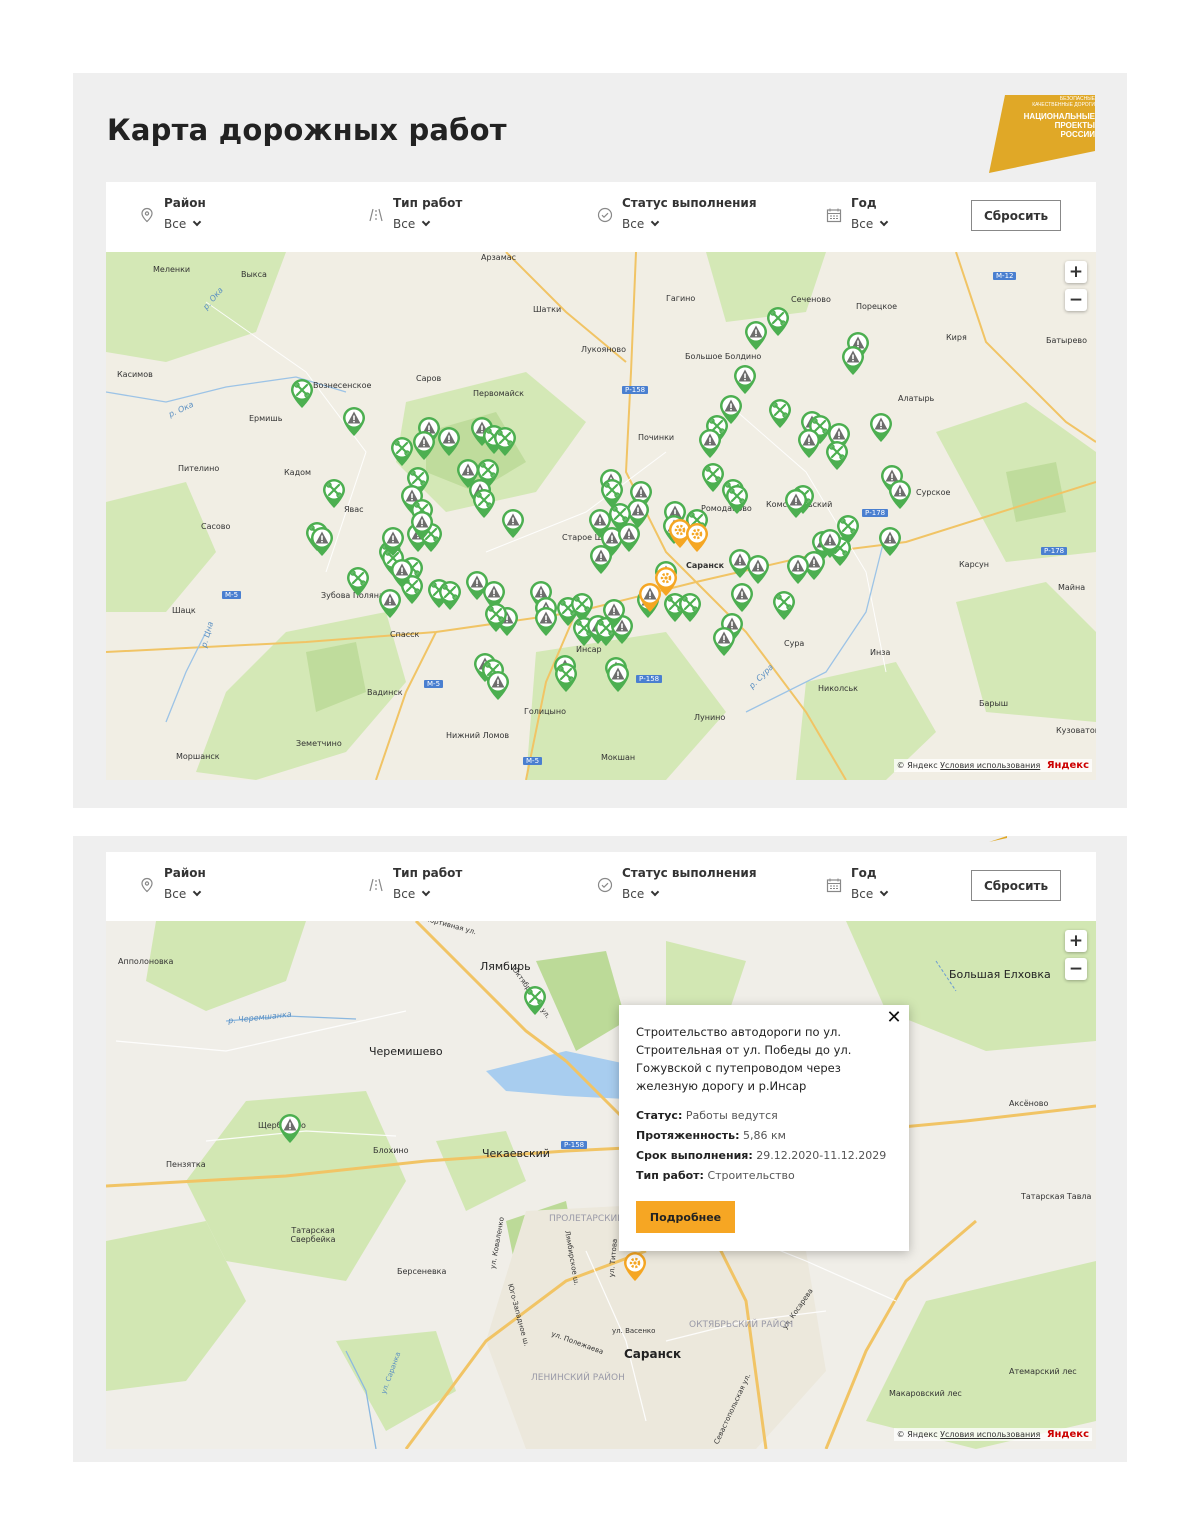 Image resolution: width=1200 pixels, height=1534 pixels. What do you see at coordinates (434, 684) in the screenshot?
I see `road-shield: М-5` at bounding box center [434, 684].